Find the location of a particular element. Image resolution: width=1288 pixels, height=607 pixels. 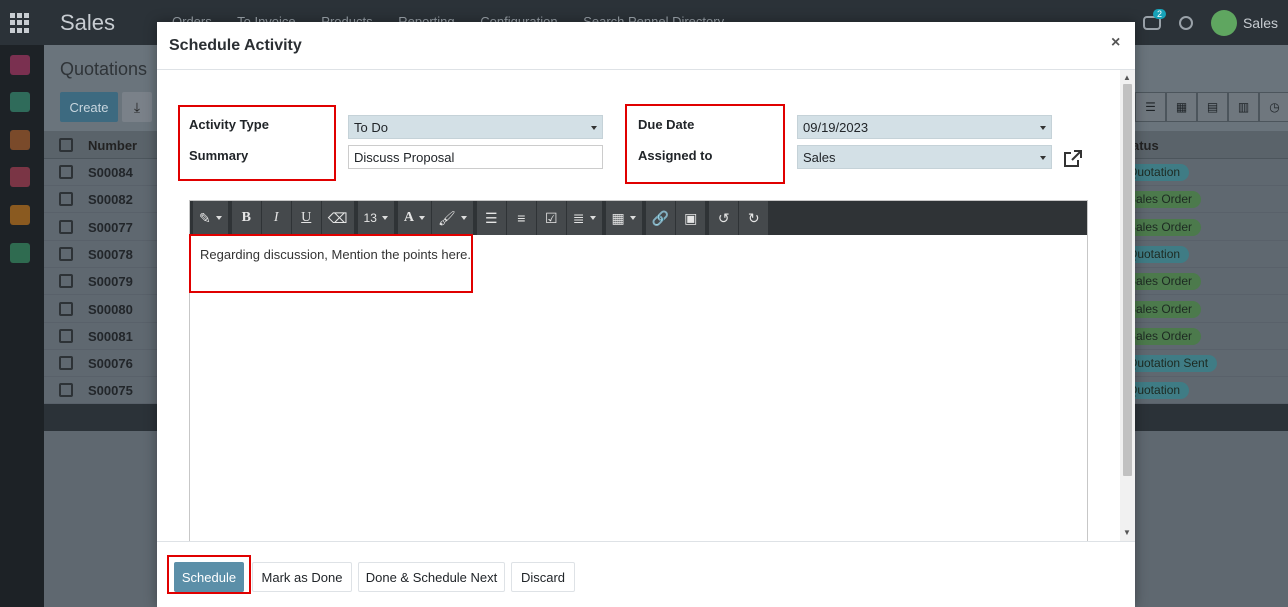

avatar is located at coordinates (1223, 23).